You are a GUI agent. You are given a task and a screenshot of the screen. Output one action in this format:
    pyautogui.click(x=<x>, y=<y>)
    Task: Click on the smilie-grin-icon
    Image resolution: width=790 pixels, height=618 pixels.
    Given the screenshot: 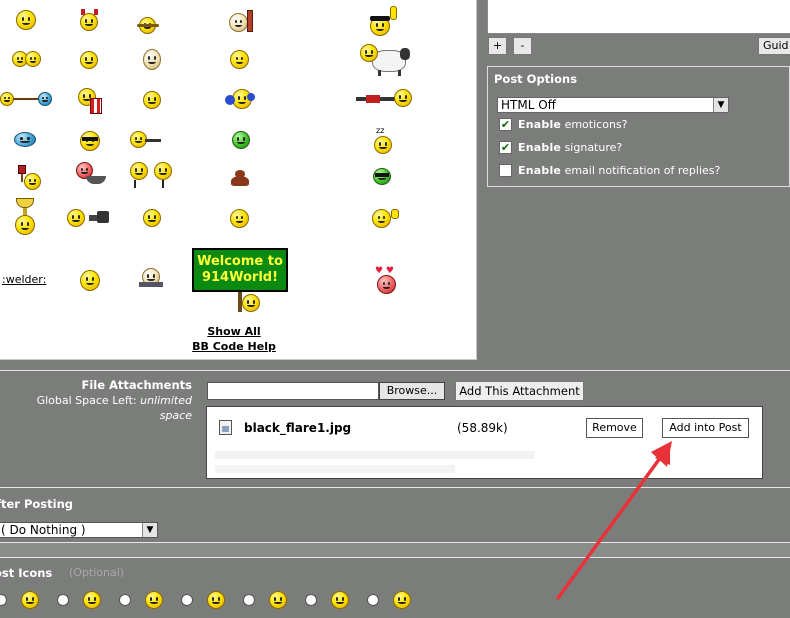 What is the action you would take?
    pyautogui.click(x=239, y=59)
    